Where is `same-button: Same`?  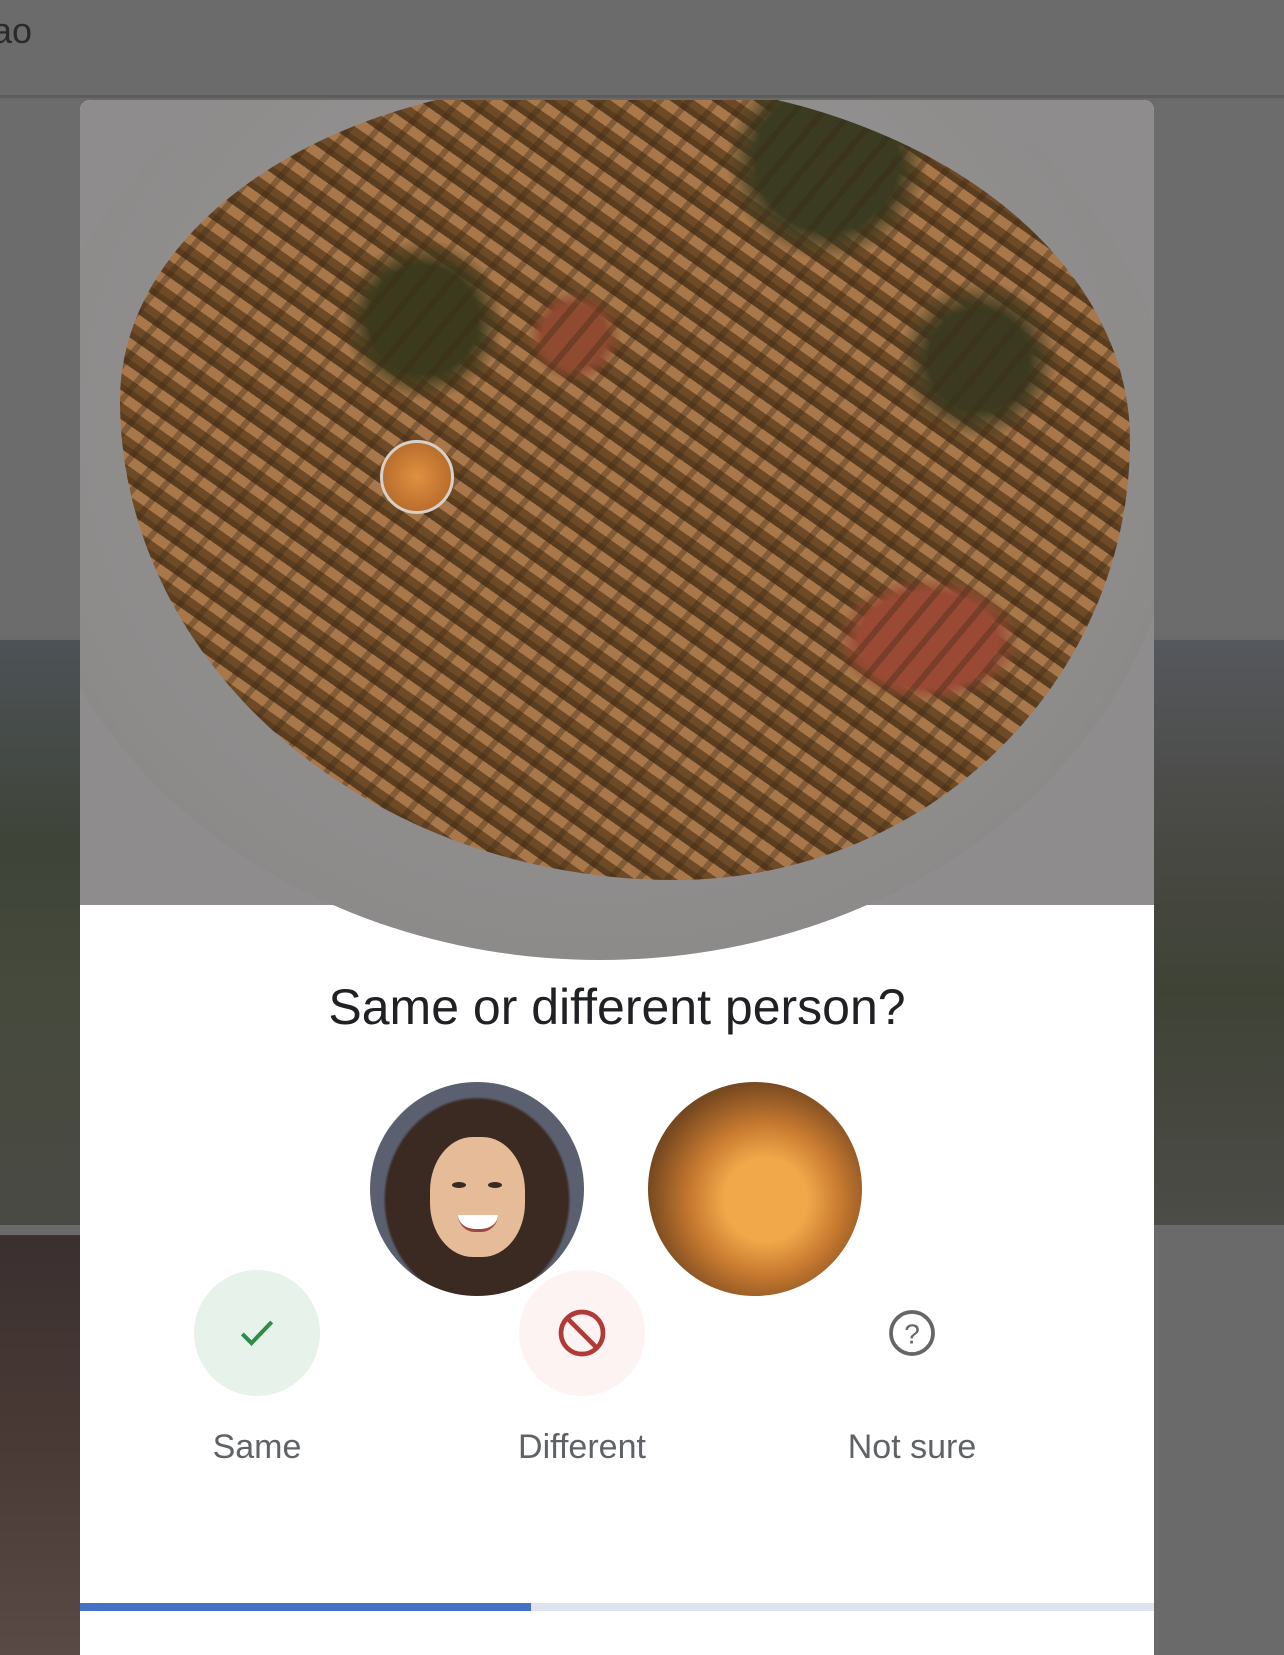
same-button: Same is located at coordinates (257, 1368).